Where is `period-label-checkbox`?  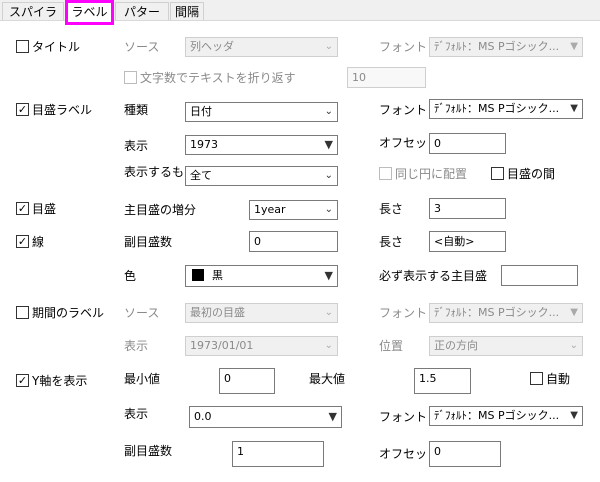
period-label-checkbox is located at coordinates (22, 312).